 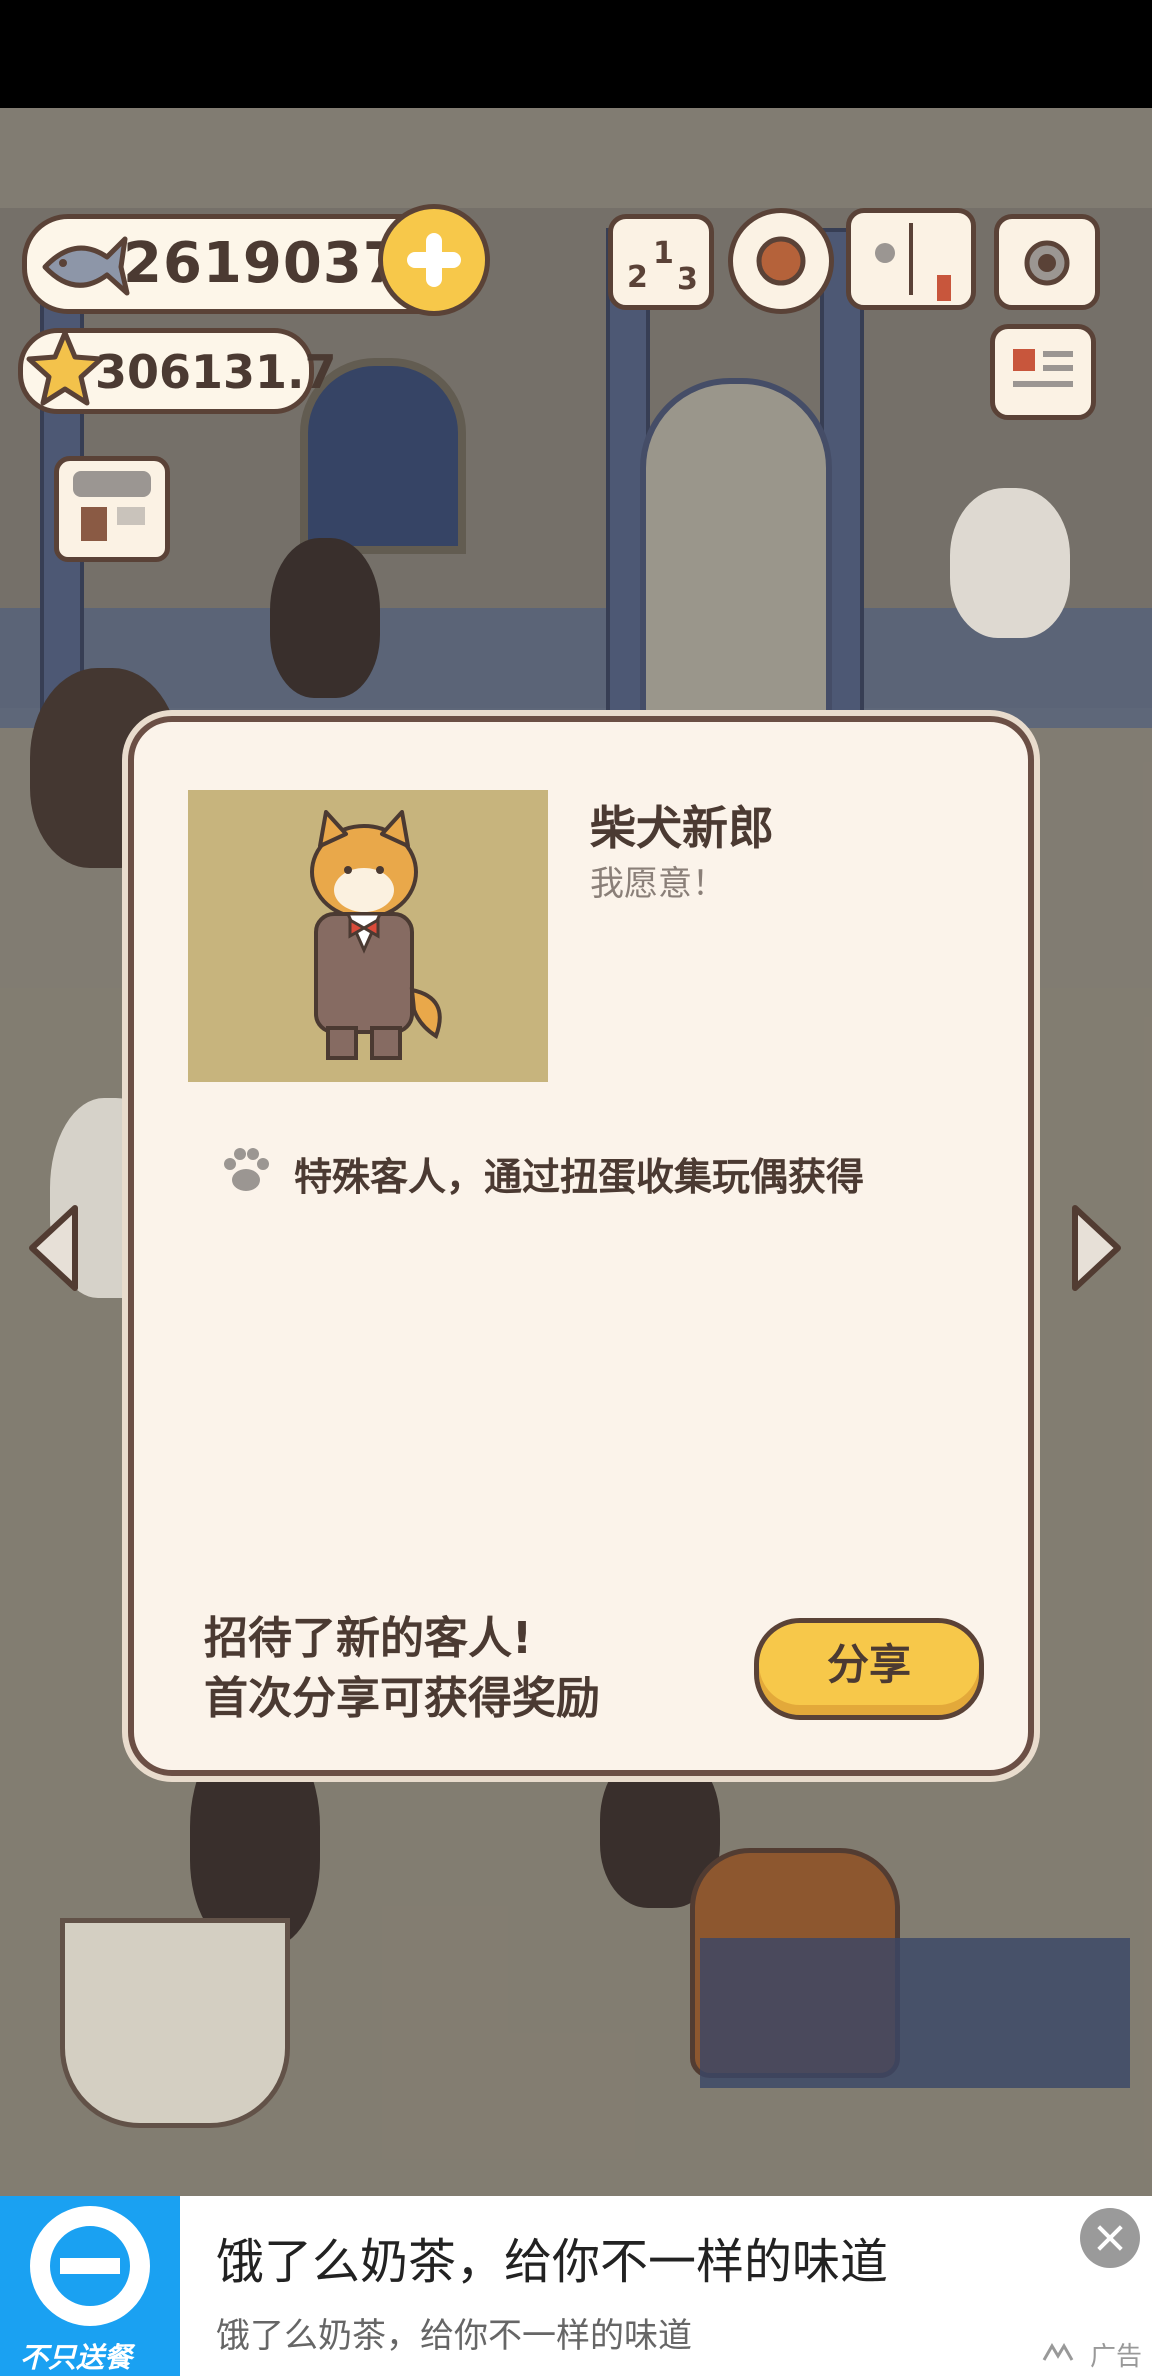 I want to click on share-reward-notice: 首次分享可获得奖励, so click(x=402, y=1698).